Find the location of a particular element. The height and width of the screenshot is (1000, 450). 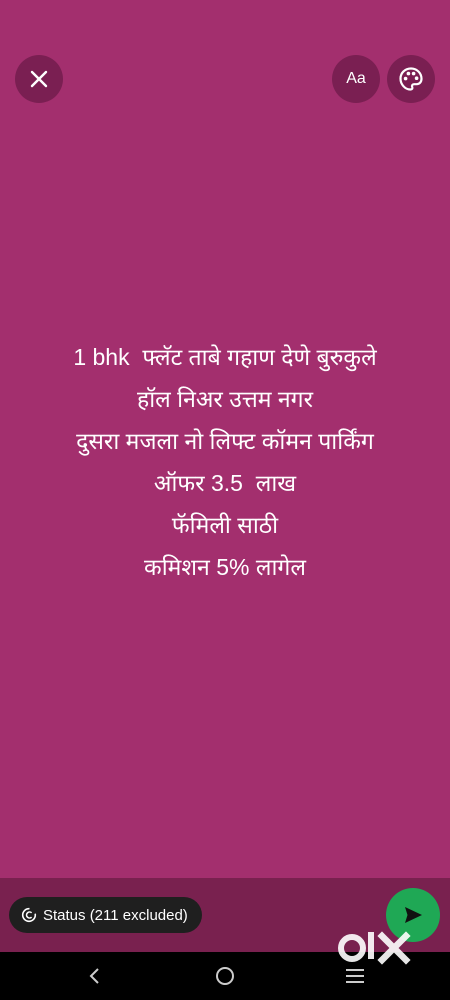

status-text-line: दुसरा मजला नो लिफ्ट कॉमन पार्किंग is located at coordinates (225, 441).